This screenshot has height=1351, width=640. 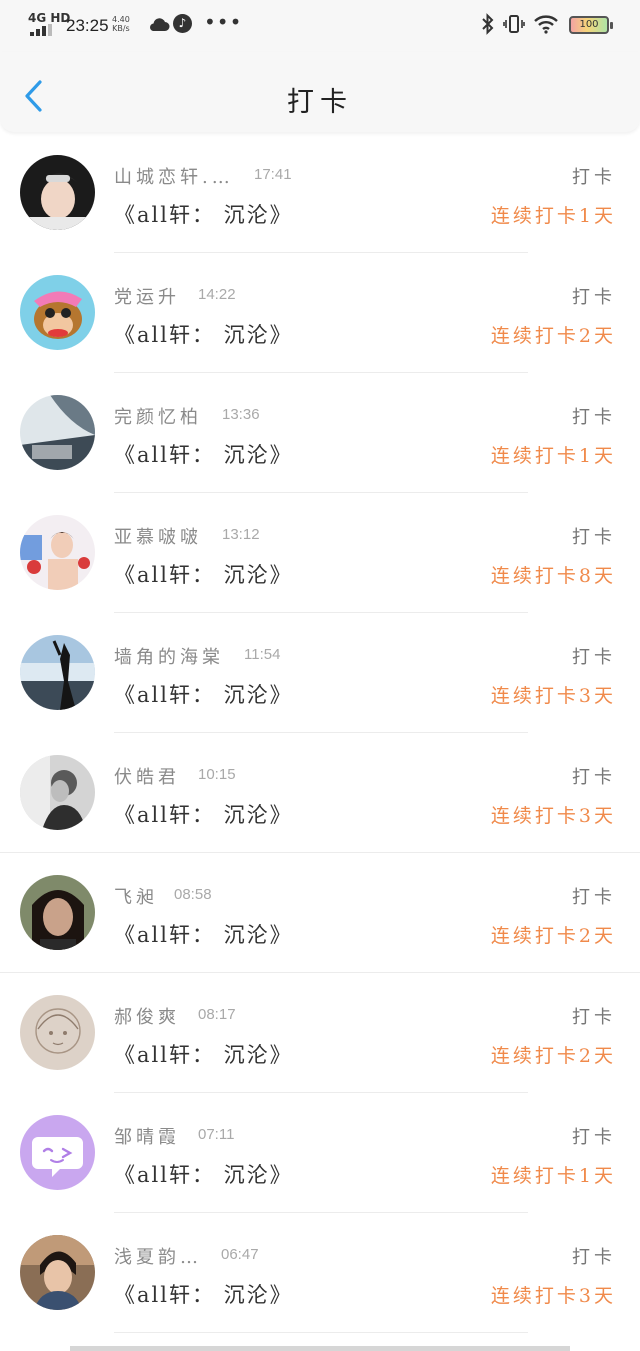 What do you see at coordinates (223, 22) in the screenshot?
I see `more-dots-icon: •••` at bounding box center [223, 22].